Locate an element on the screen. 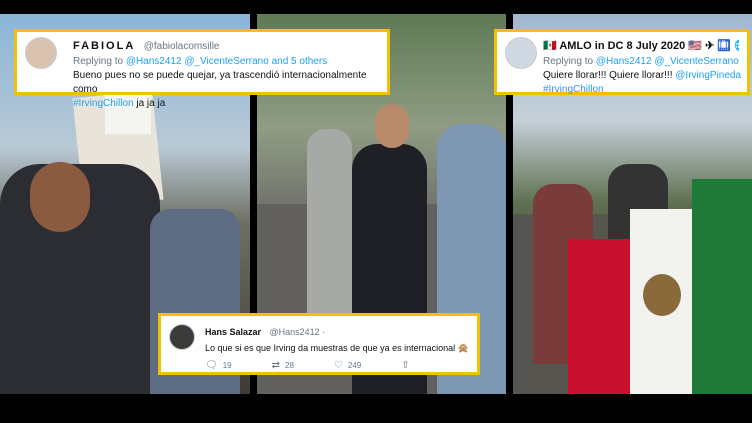 This screenshot has height=423, width=752. replying-to-users: @Hans2412 @_VicenteSerrano an is located at coordinates (667, 61).